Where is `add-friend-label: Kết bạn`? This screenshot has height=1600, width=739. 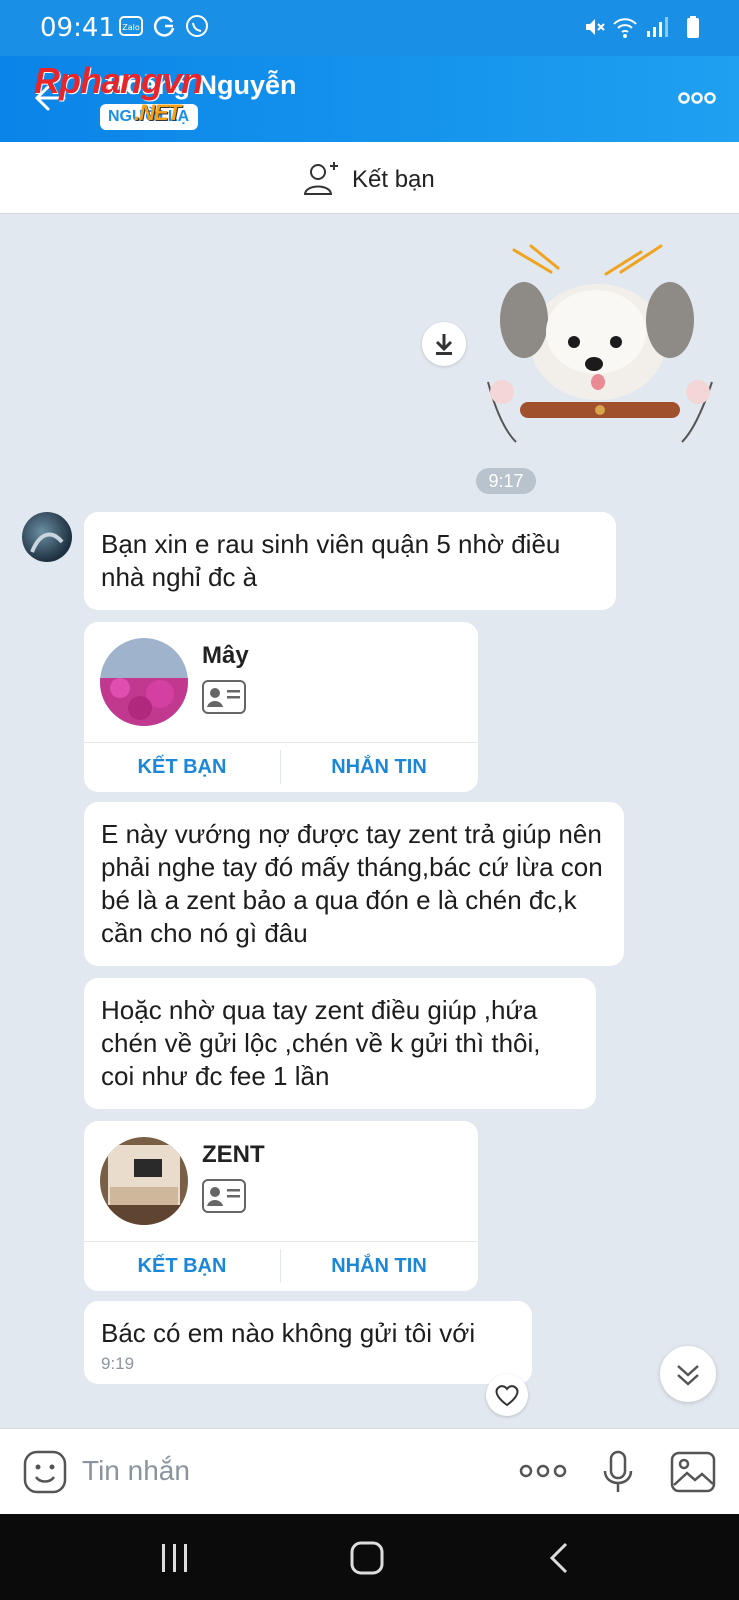
add-friend-label: Kết bạn is located at coordinates (393, 179).